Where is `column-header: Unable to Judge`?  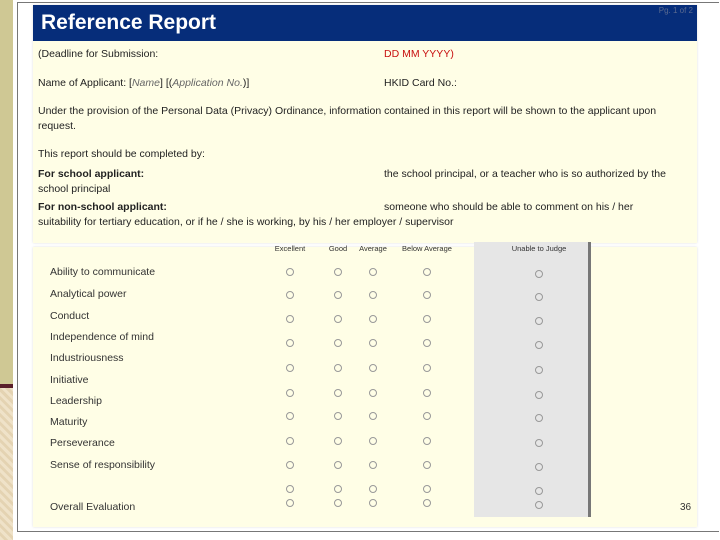
column-header: Unable to Judge is located at coordinates (539, 248).